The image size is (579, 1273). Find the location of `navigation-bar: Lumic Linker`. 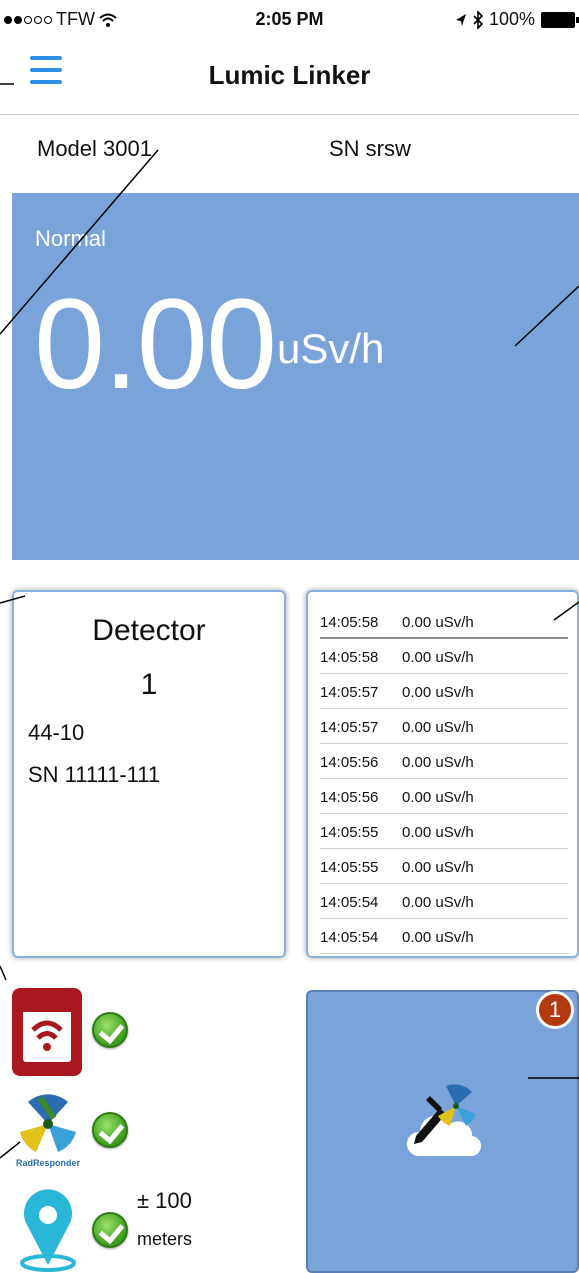

navigation-bar: Lumic Linker is located at coordinates (289, 77).